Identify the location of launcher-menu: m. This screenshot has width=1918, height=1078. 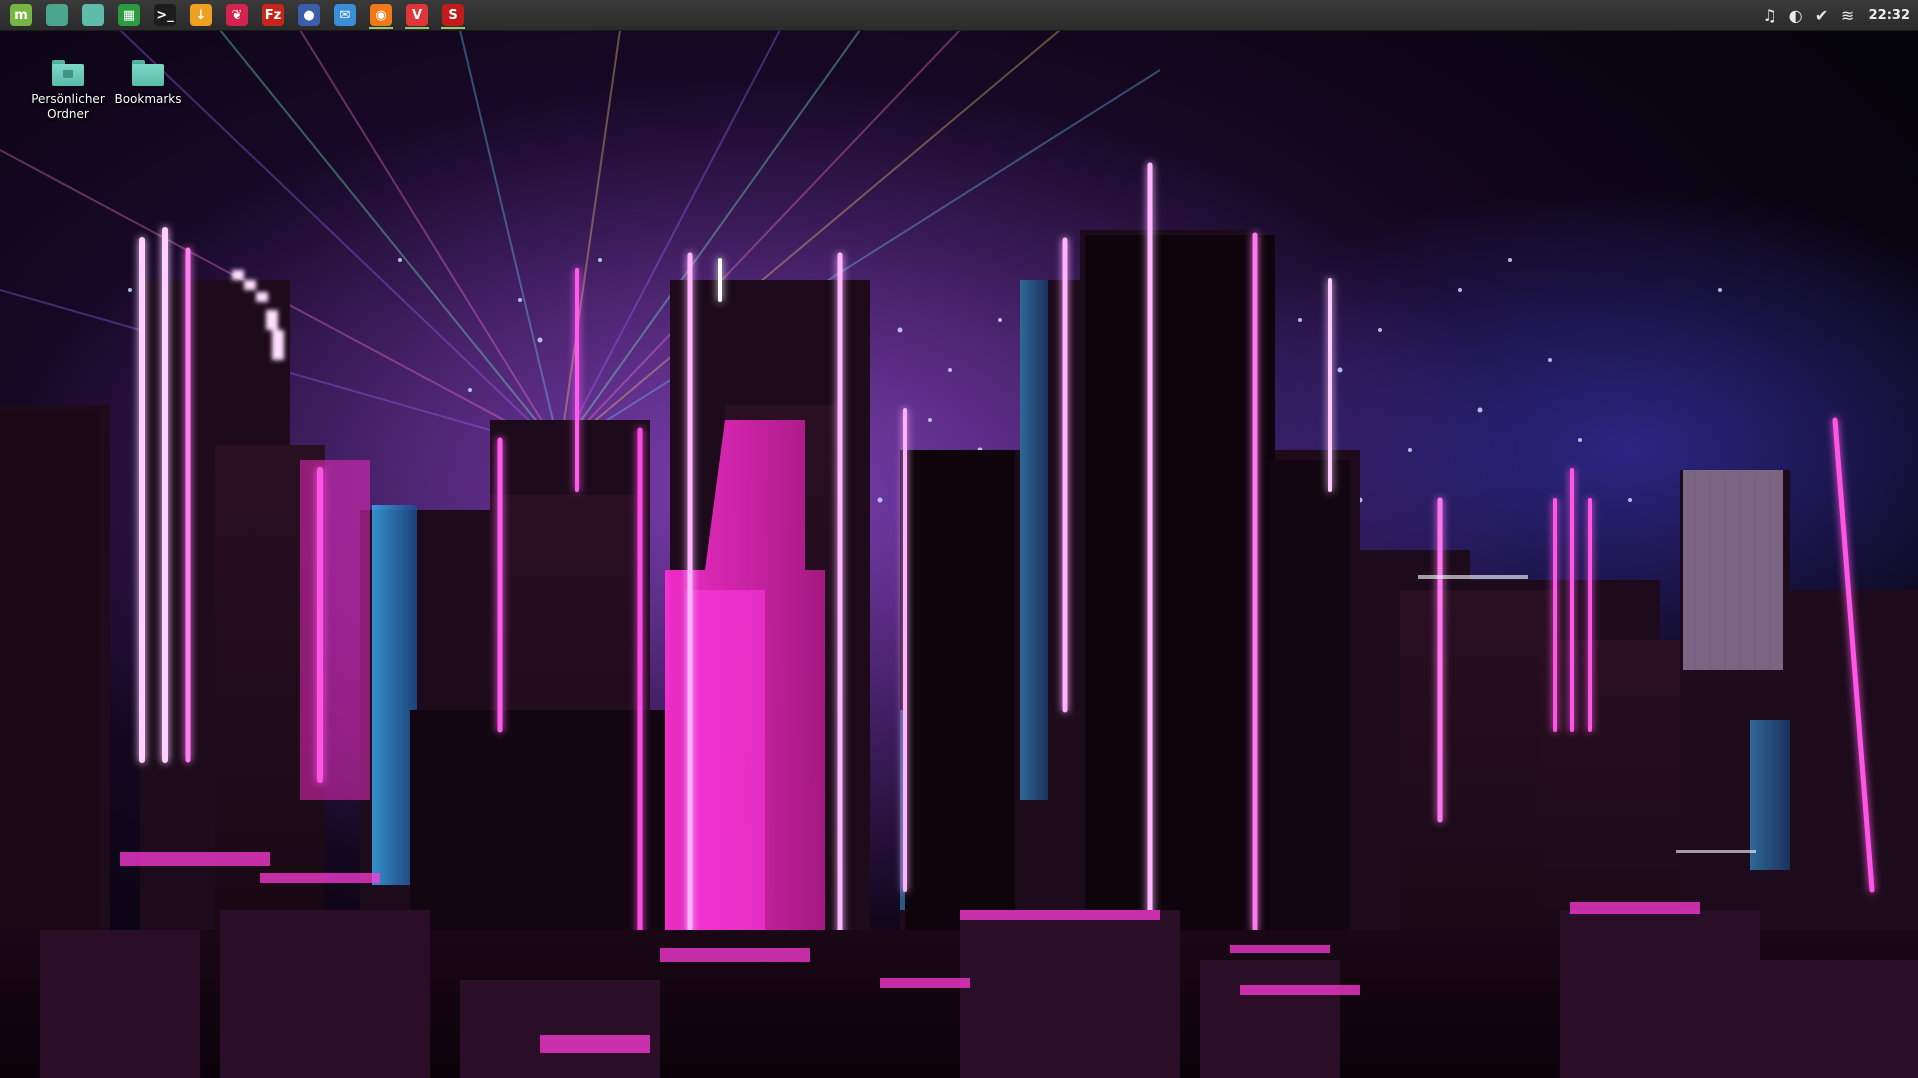
(21, 15).